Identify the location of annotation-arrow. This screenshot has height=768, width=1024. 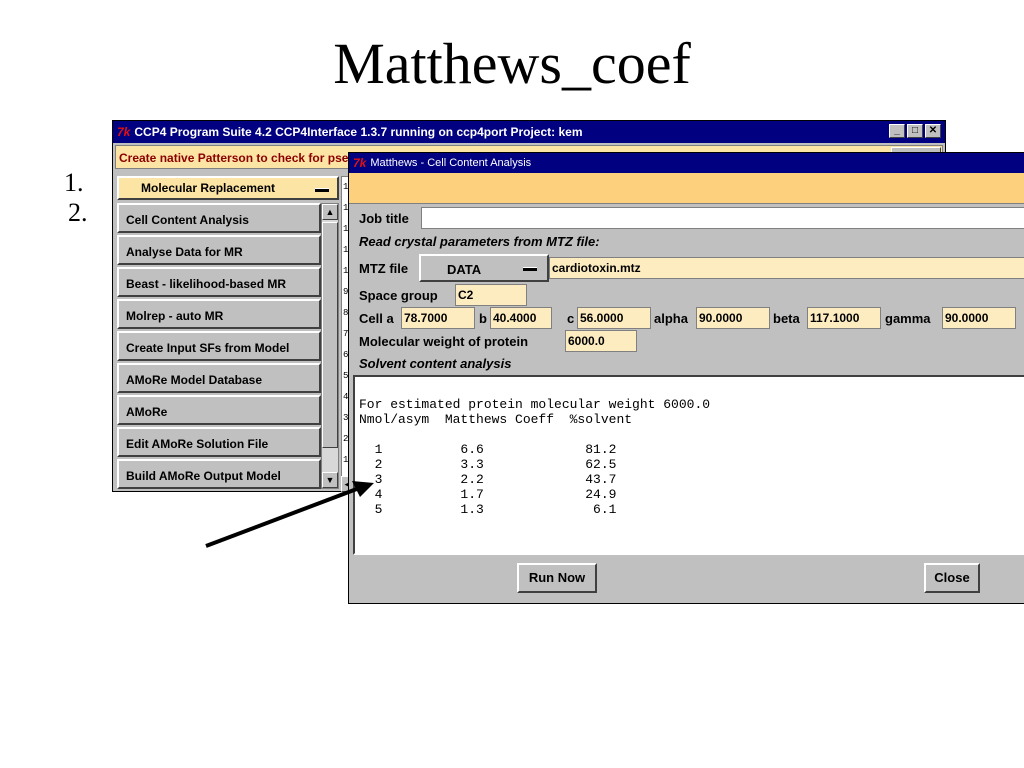
(289, 514).